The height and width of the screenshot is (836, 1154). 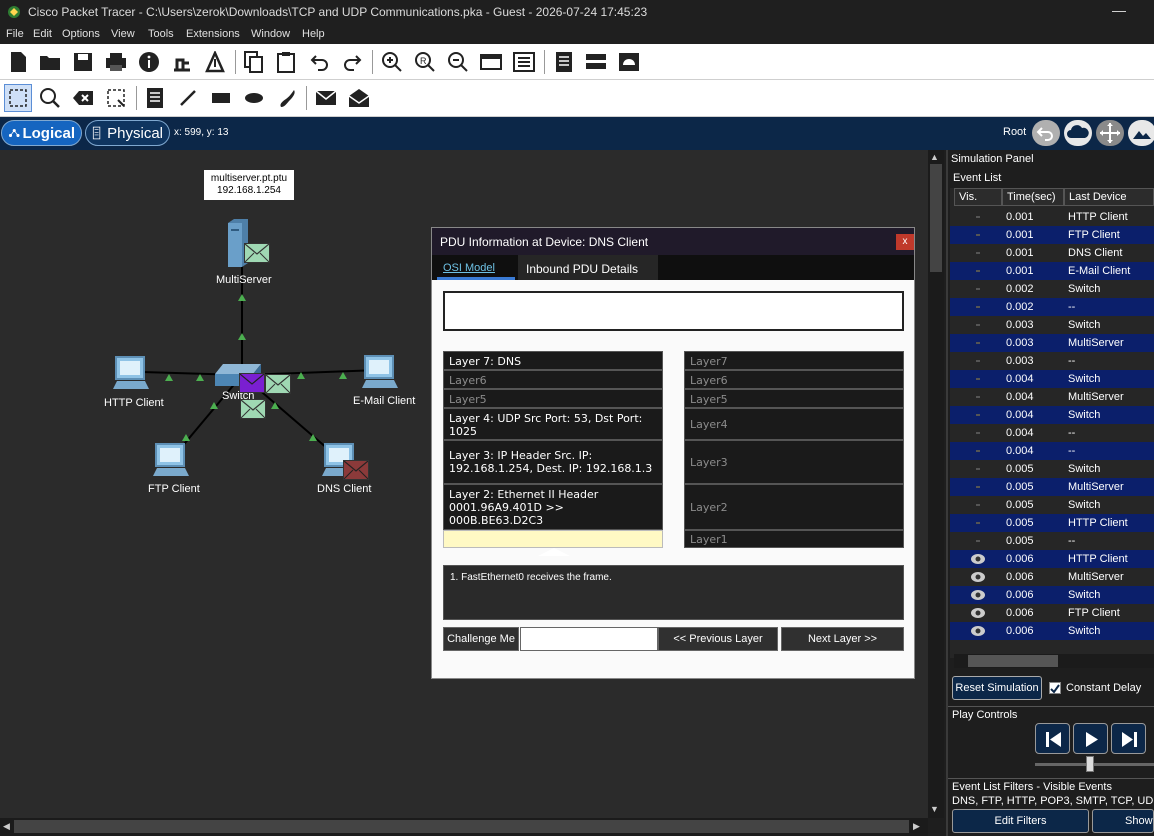 I want to click on undo-icon, so click(x=320, y=62).